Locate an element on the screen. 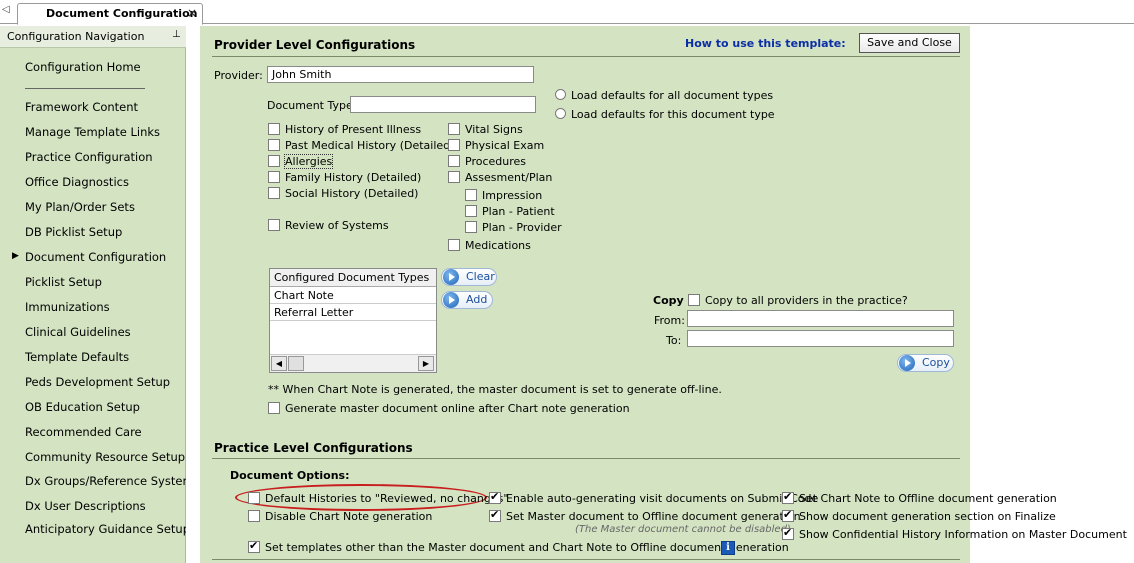 Image resolution: width=1134 pixels, height=563 pixels. nav-item-office-diagnostics: Office Diagnostics is located at coordinates (77, 182).